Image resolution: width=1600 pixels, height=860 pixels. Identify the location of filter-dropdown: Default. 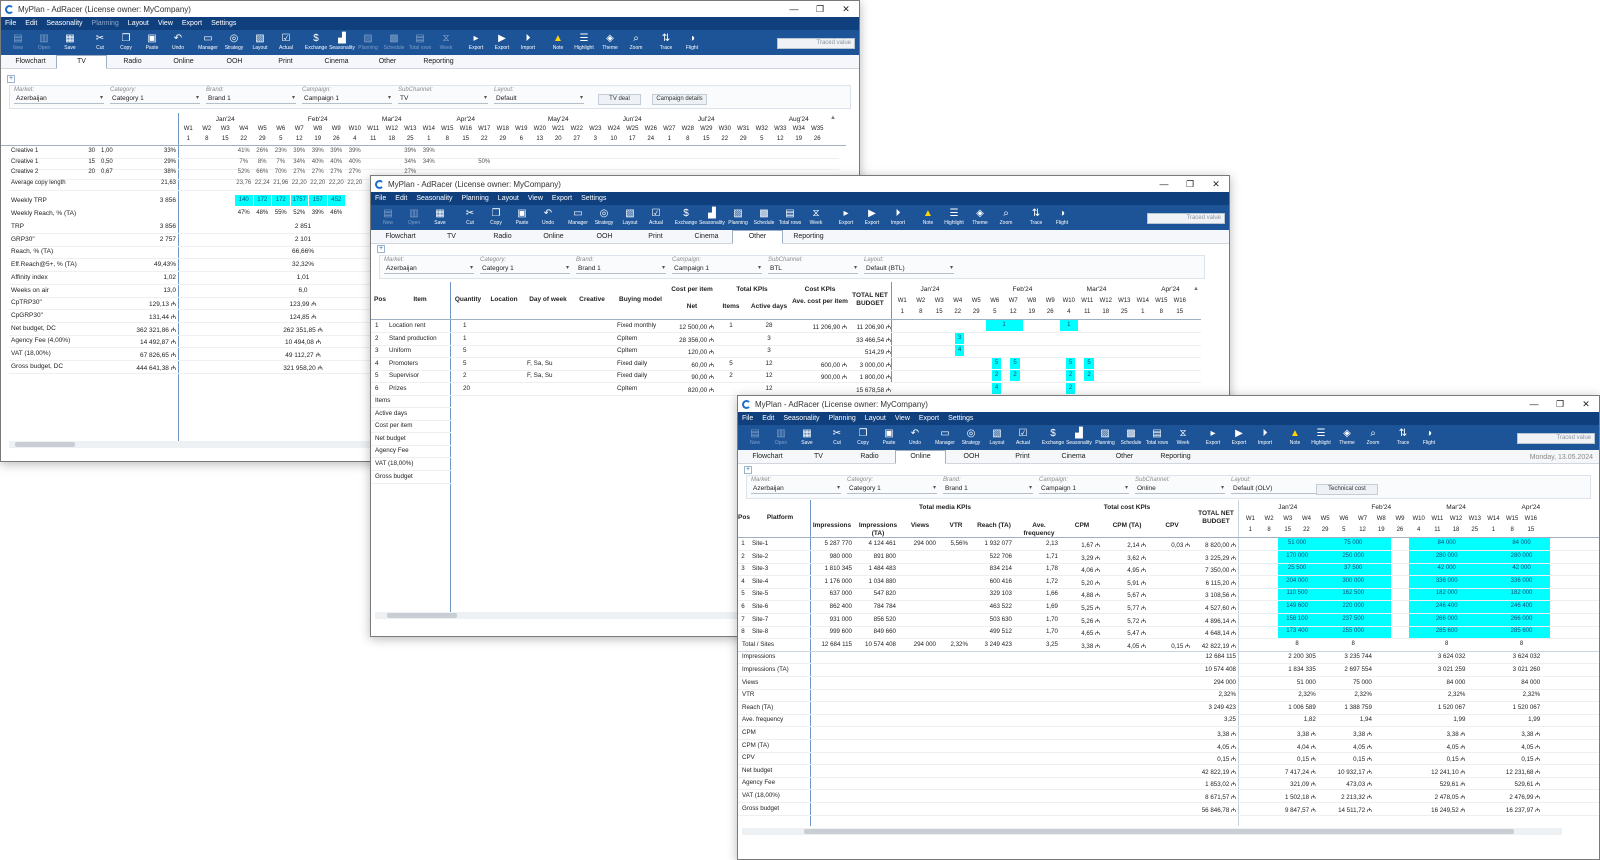
(539, 99).